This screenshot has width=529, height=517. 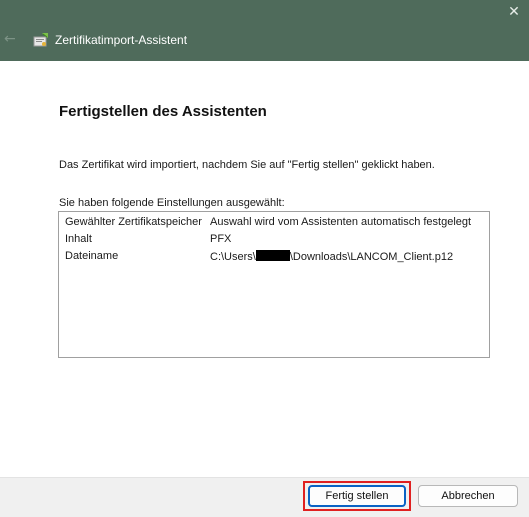 I want to click on cancel-button: Abbrechen, so click(x=468, y=496).